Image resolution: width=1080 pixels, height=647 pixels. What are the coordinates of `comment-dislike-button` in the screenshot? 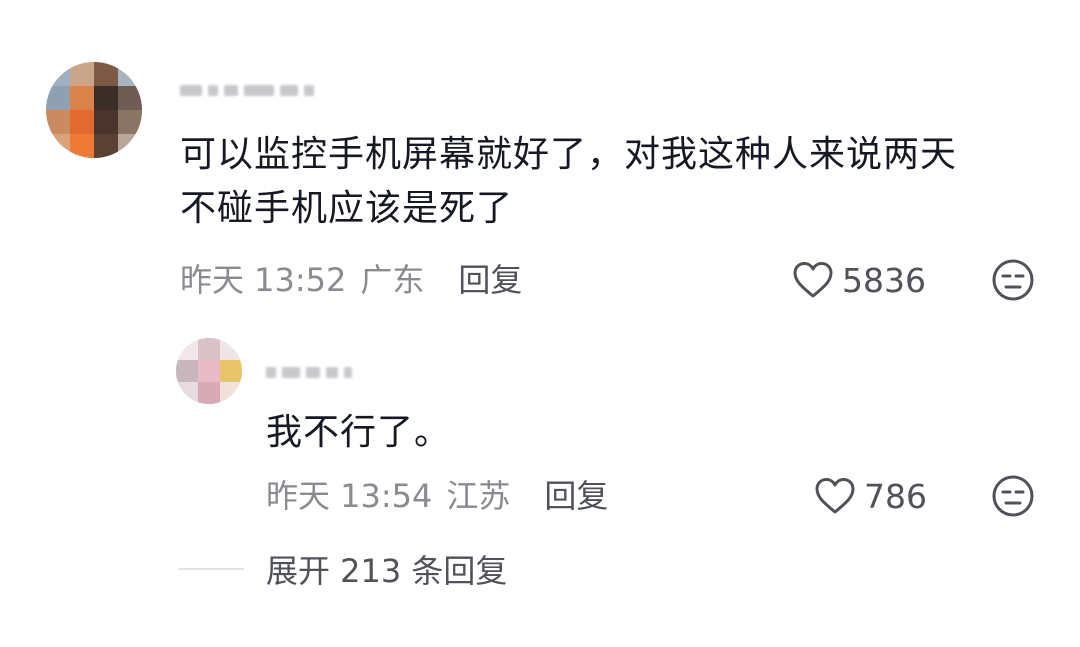 It's located at (1013, 280).